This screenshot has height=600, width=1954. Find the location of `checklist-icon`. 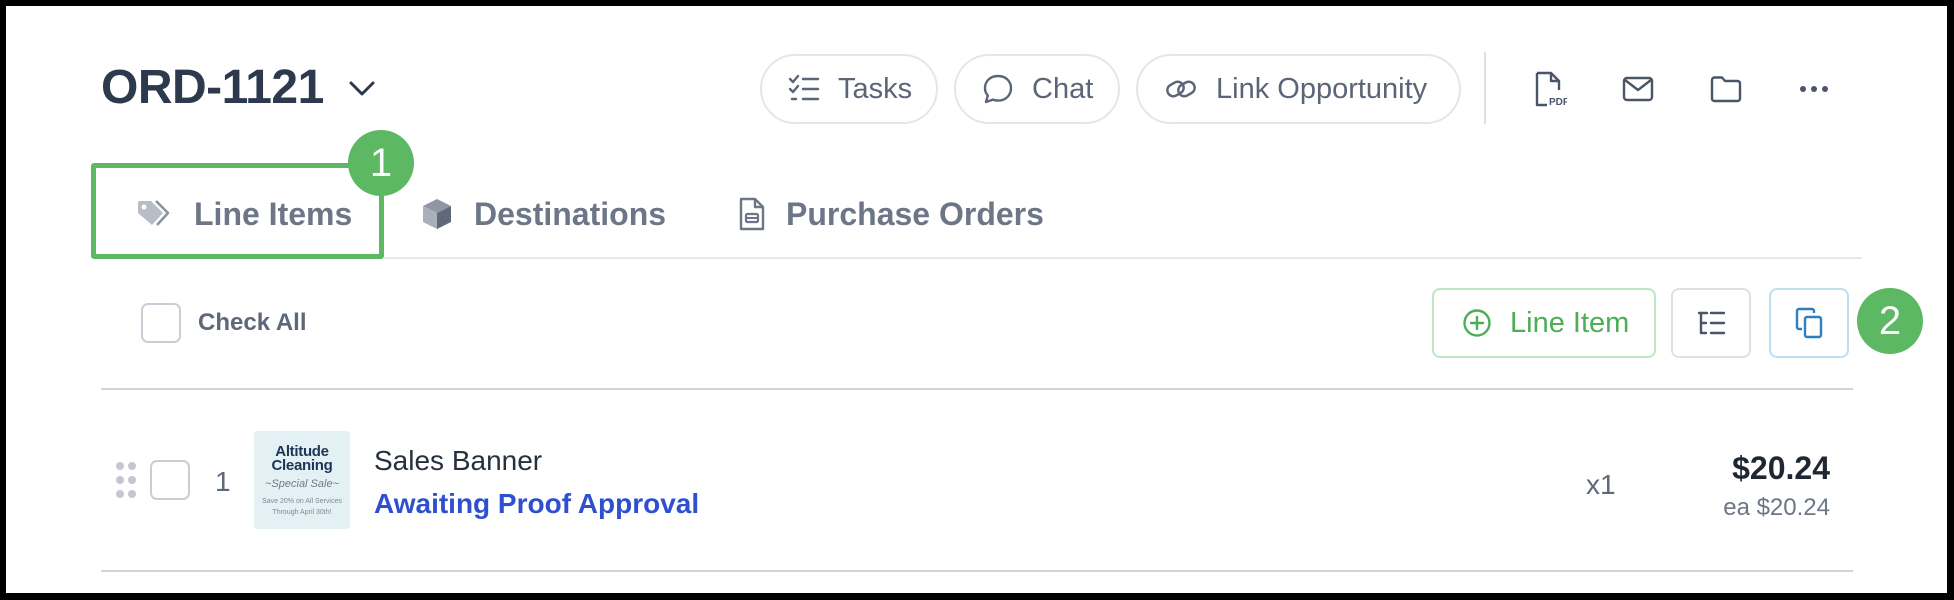

checklist-icon is located at coordinates (804, 89).